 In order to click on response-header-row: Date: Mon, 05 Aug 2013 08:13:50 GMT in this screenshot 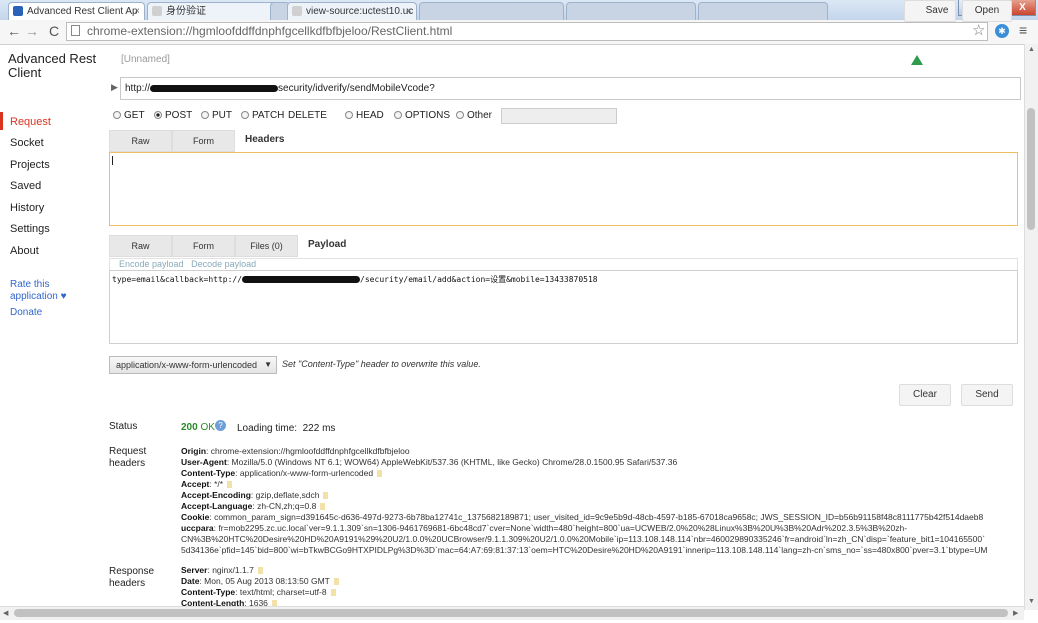, I will do `click(260, 581)`.